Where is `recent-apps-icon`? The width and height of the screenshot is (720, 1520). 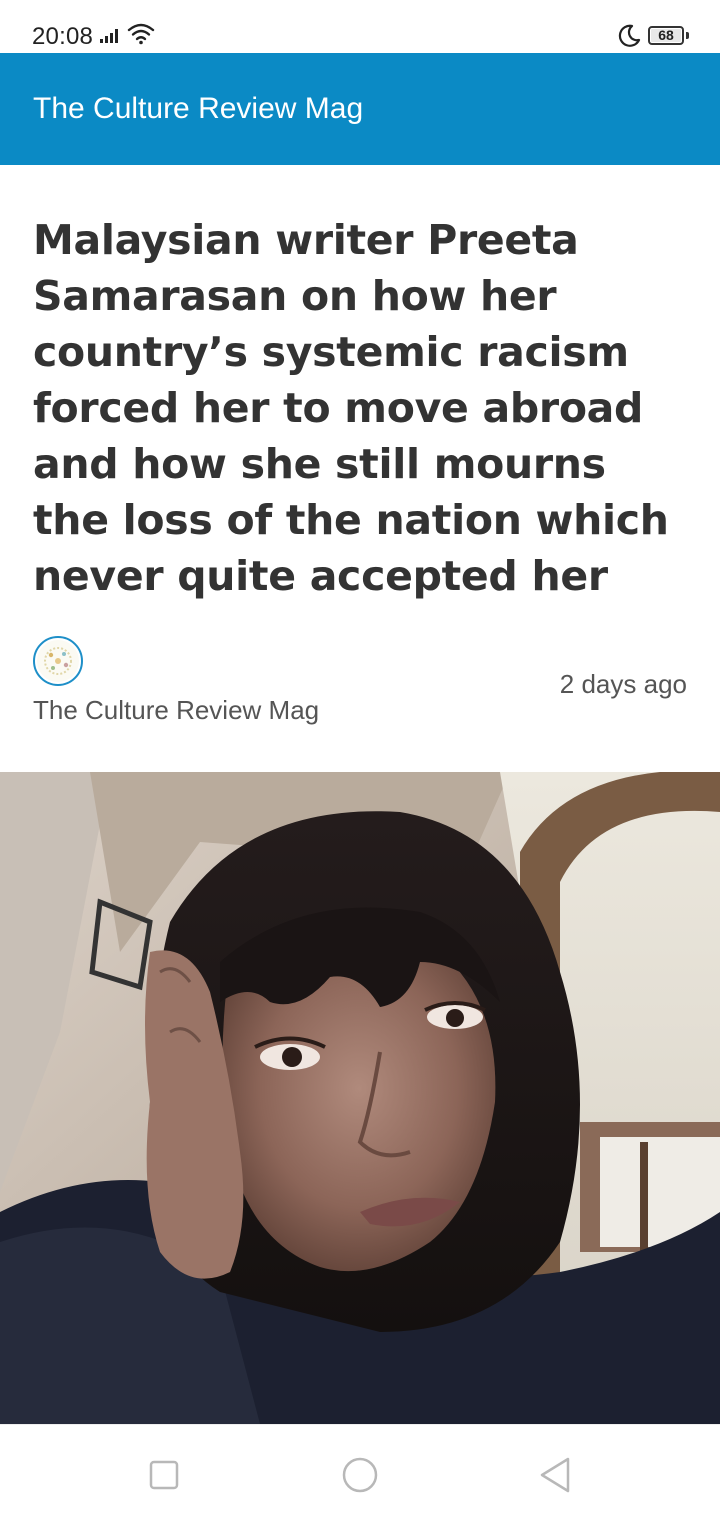 recent-apps-icon is located at coordinates (164, 1475).